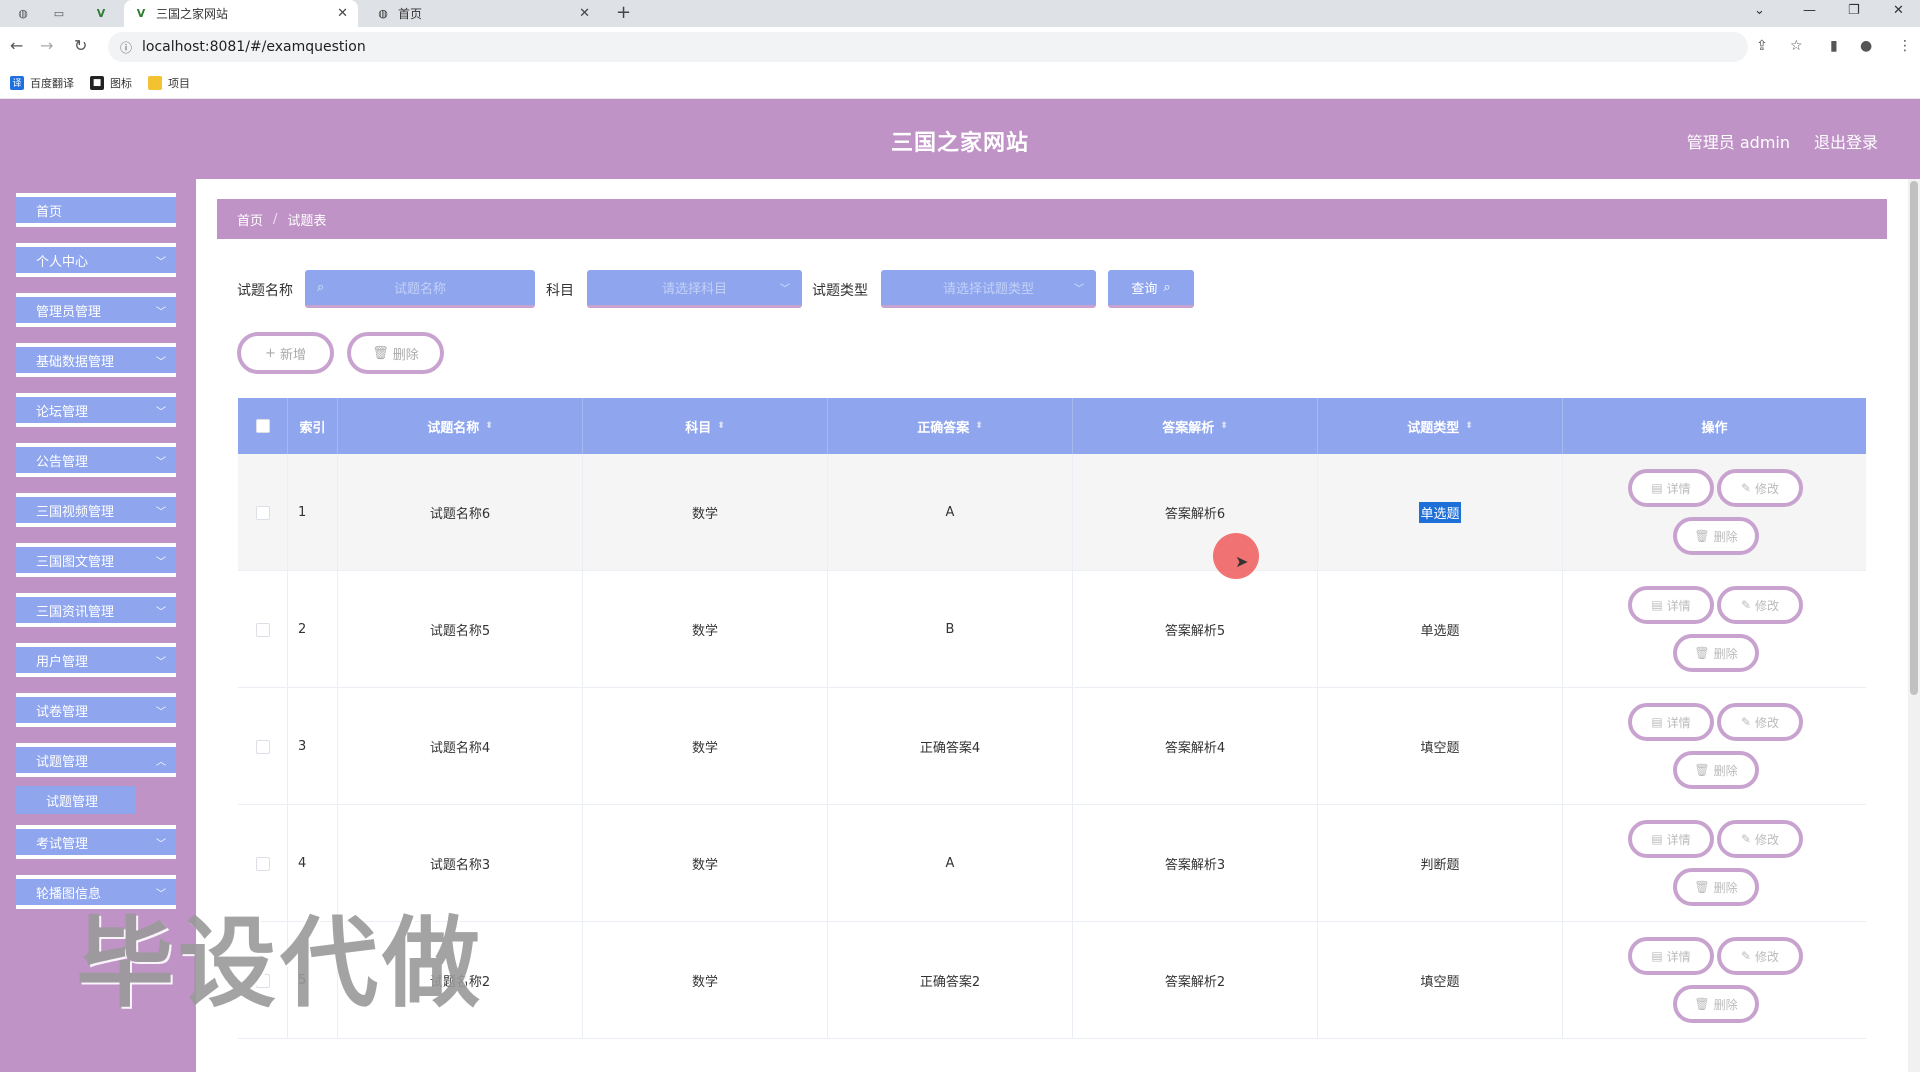 This screenshot has width=1920, height=1072. What do you see at coordinates (96, 610) in the screenshot?
I see `sidebar-item-news: 三国资讯管理 ﹀` at bounding box center [96, 610].